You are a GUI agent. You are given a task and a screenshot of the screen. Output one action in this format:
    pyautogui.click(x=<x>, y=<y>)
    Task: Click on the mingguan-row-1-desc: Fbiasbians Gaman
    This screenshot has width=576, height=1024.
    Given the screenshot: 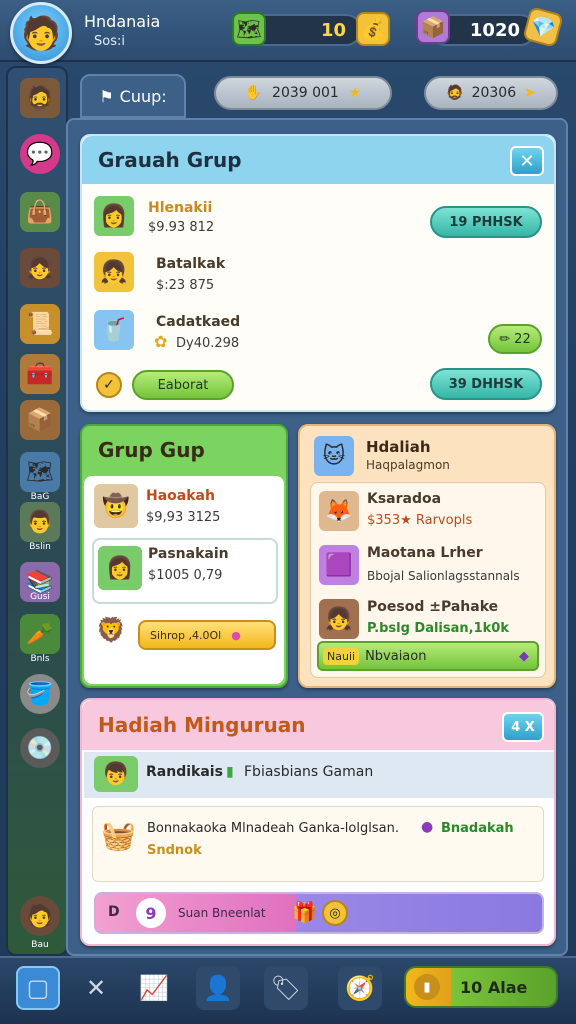 What is the action you would take?
    pyautogui.click(x=309, y=772)
    